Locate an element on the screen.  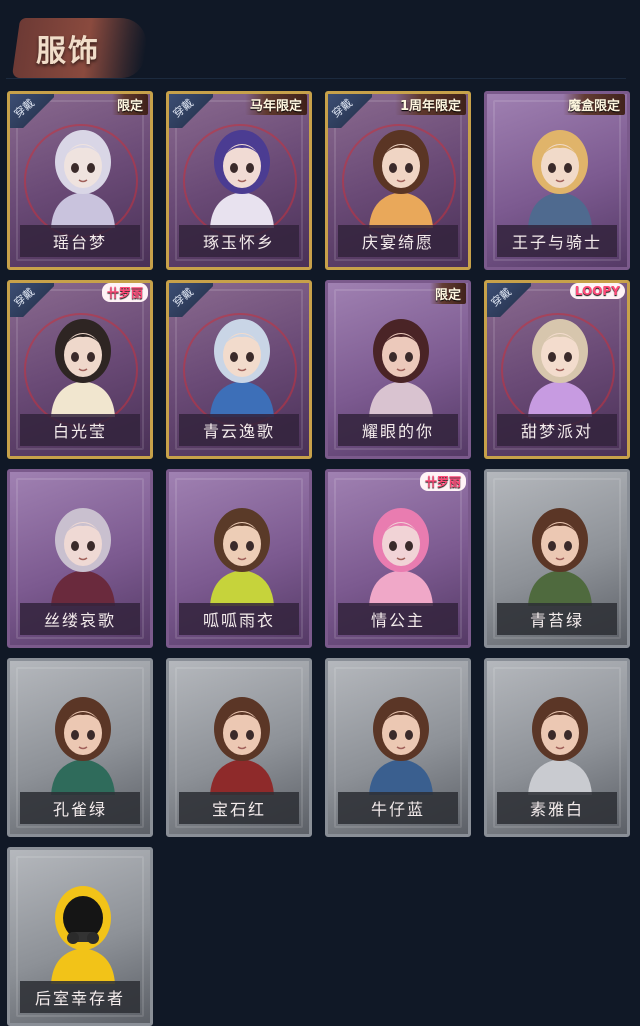
costume-card: 穿戴 马年限定琢玉怀乡 is located at coordinates (239, 180).